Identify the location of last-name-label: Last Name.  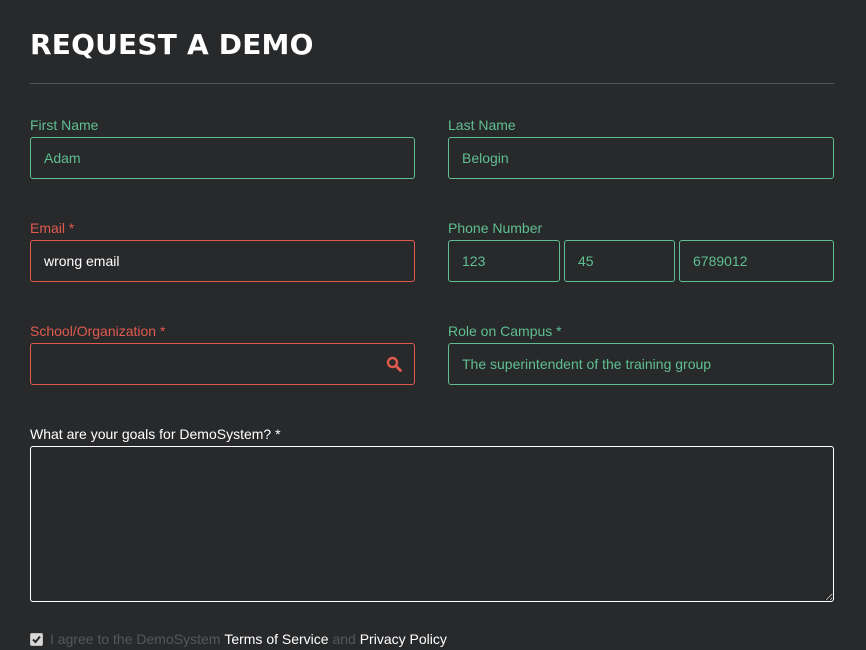
(482, 125).